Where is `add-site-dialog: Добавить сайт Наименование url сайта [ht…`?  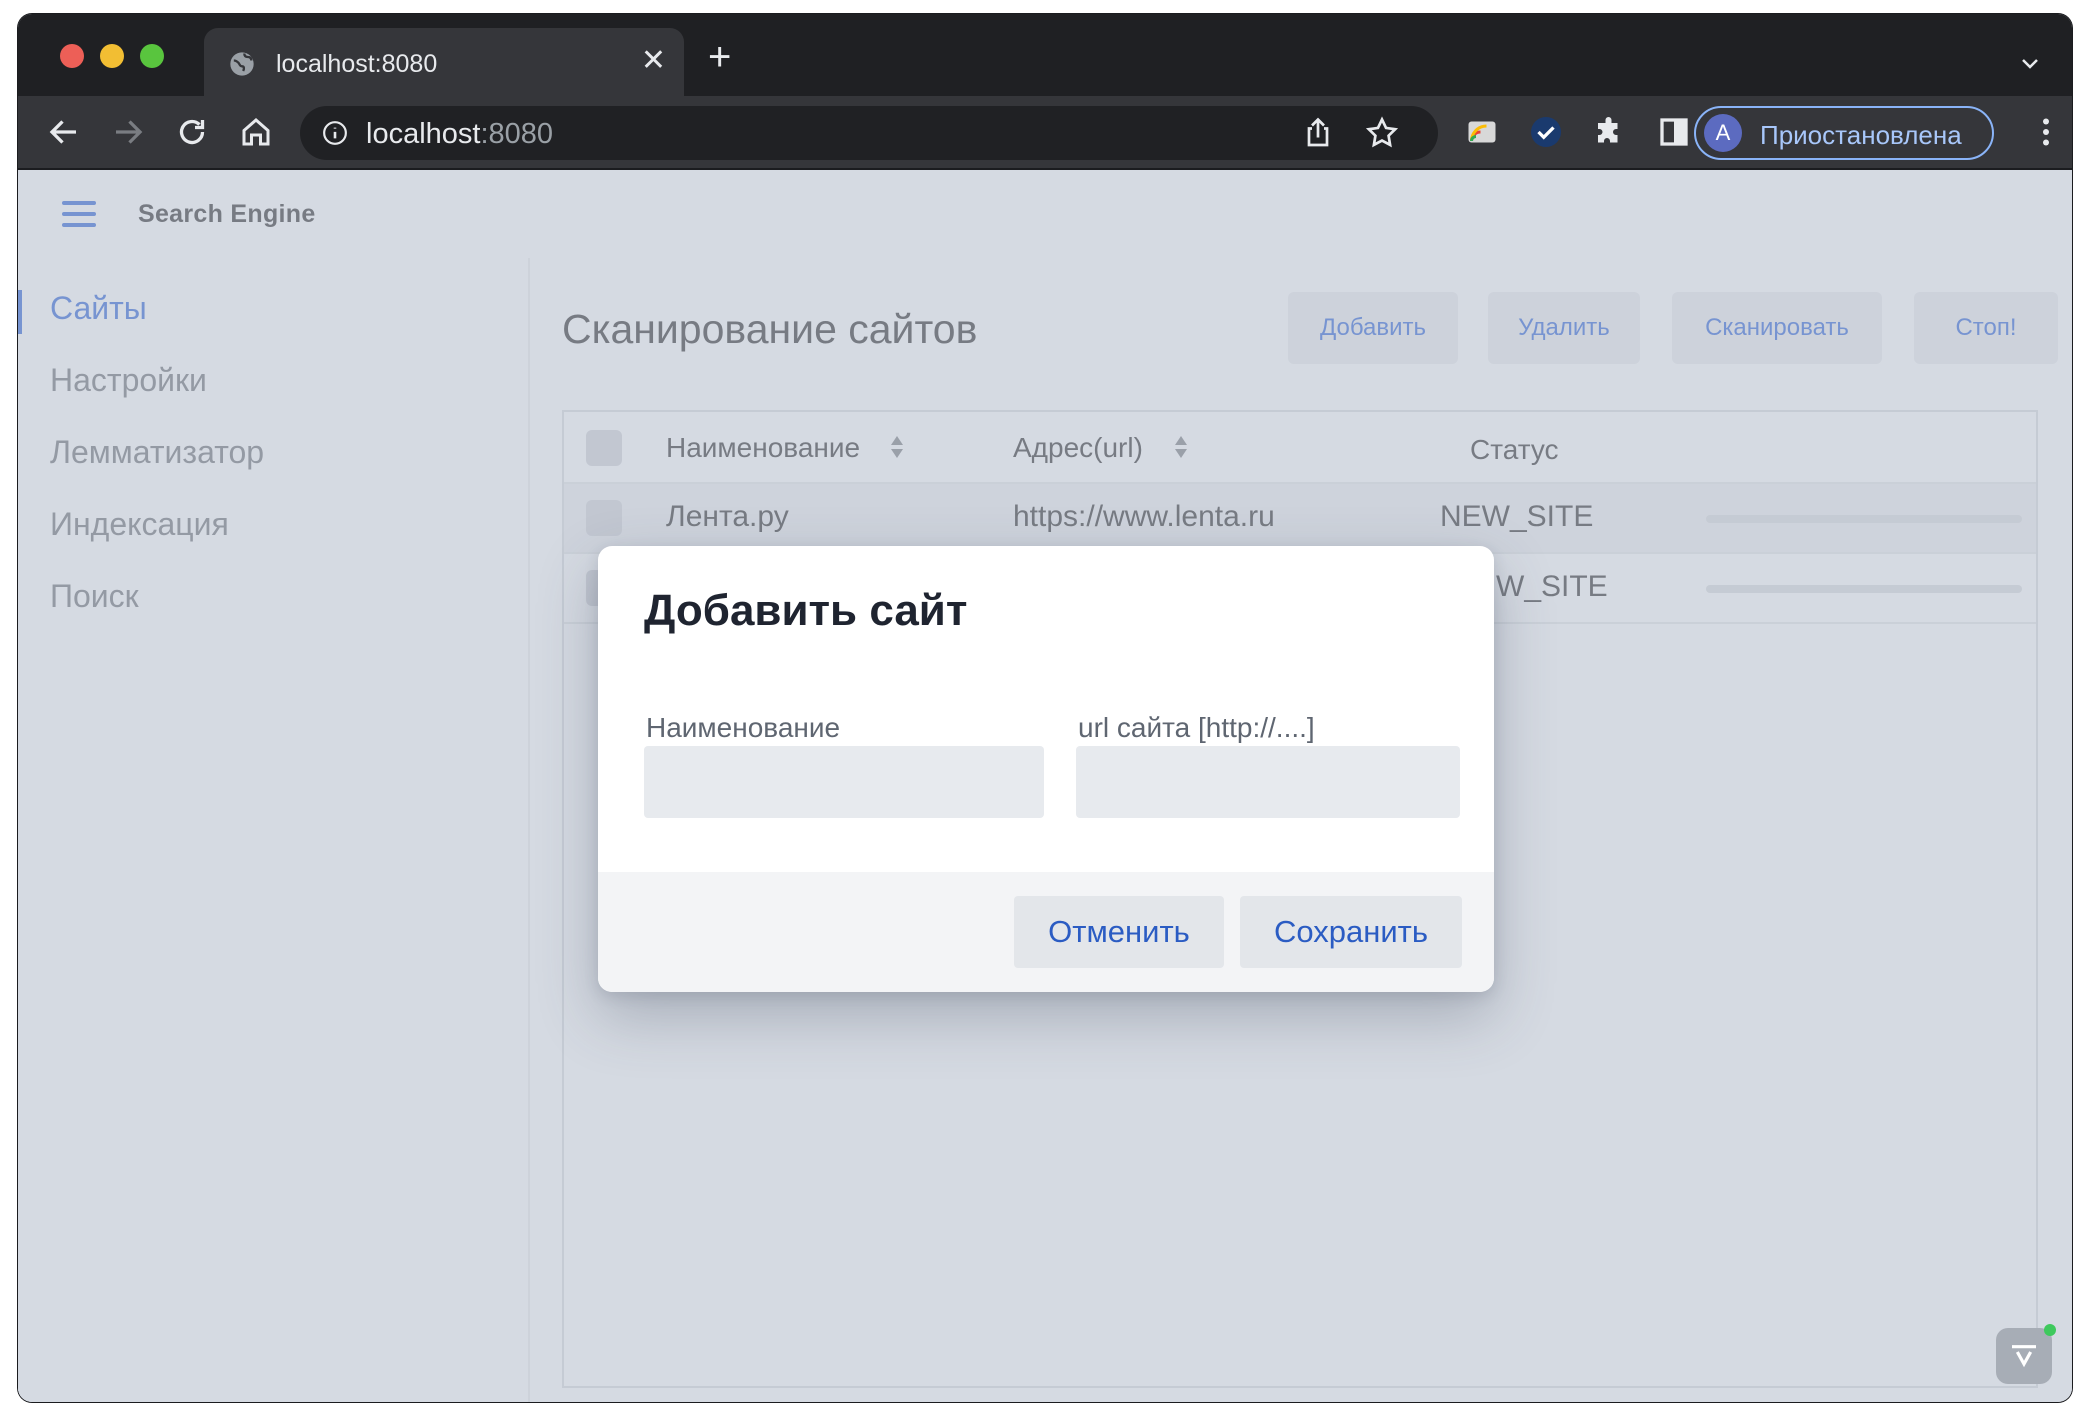
add-site-dialog: Добавить сайт Наименование url сайта [ht… is located at coordinates (1046, 769).